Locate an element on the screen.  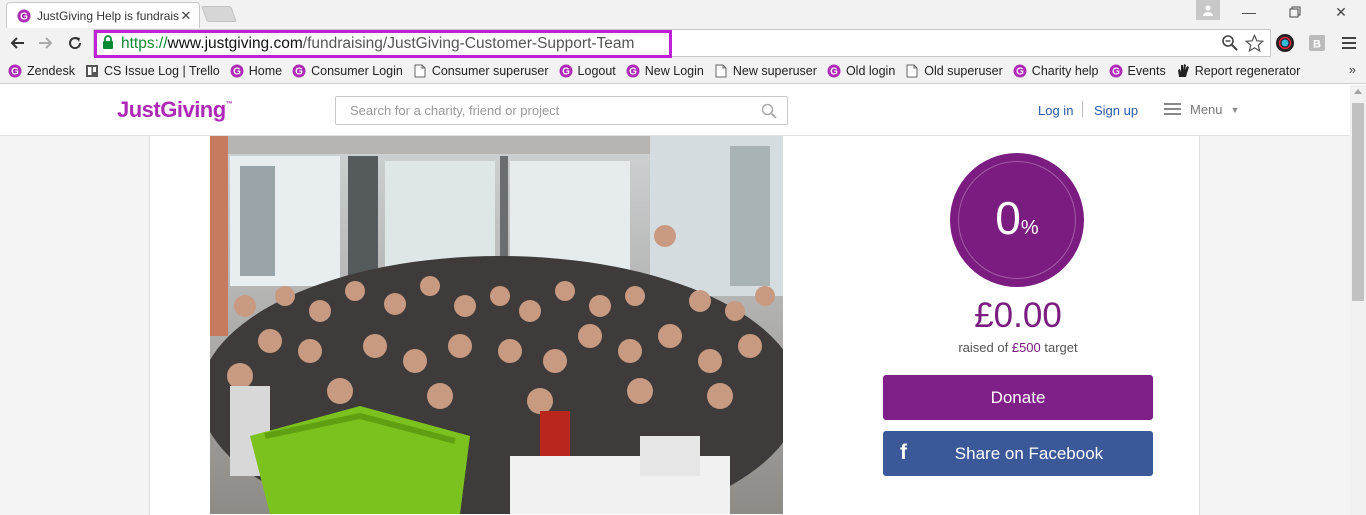
site-header: JustGiving™ Log in Sign up Menu ▼ is located at coordinates (675, 110).